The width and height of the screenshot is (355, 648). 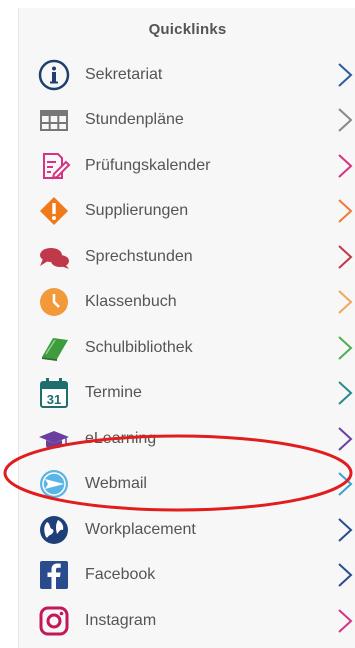 I want to click on warning-diamond-icon, so click(x=54, y=211).